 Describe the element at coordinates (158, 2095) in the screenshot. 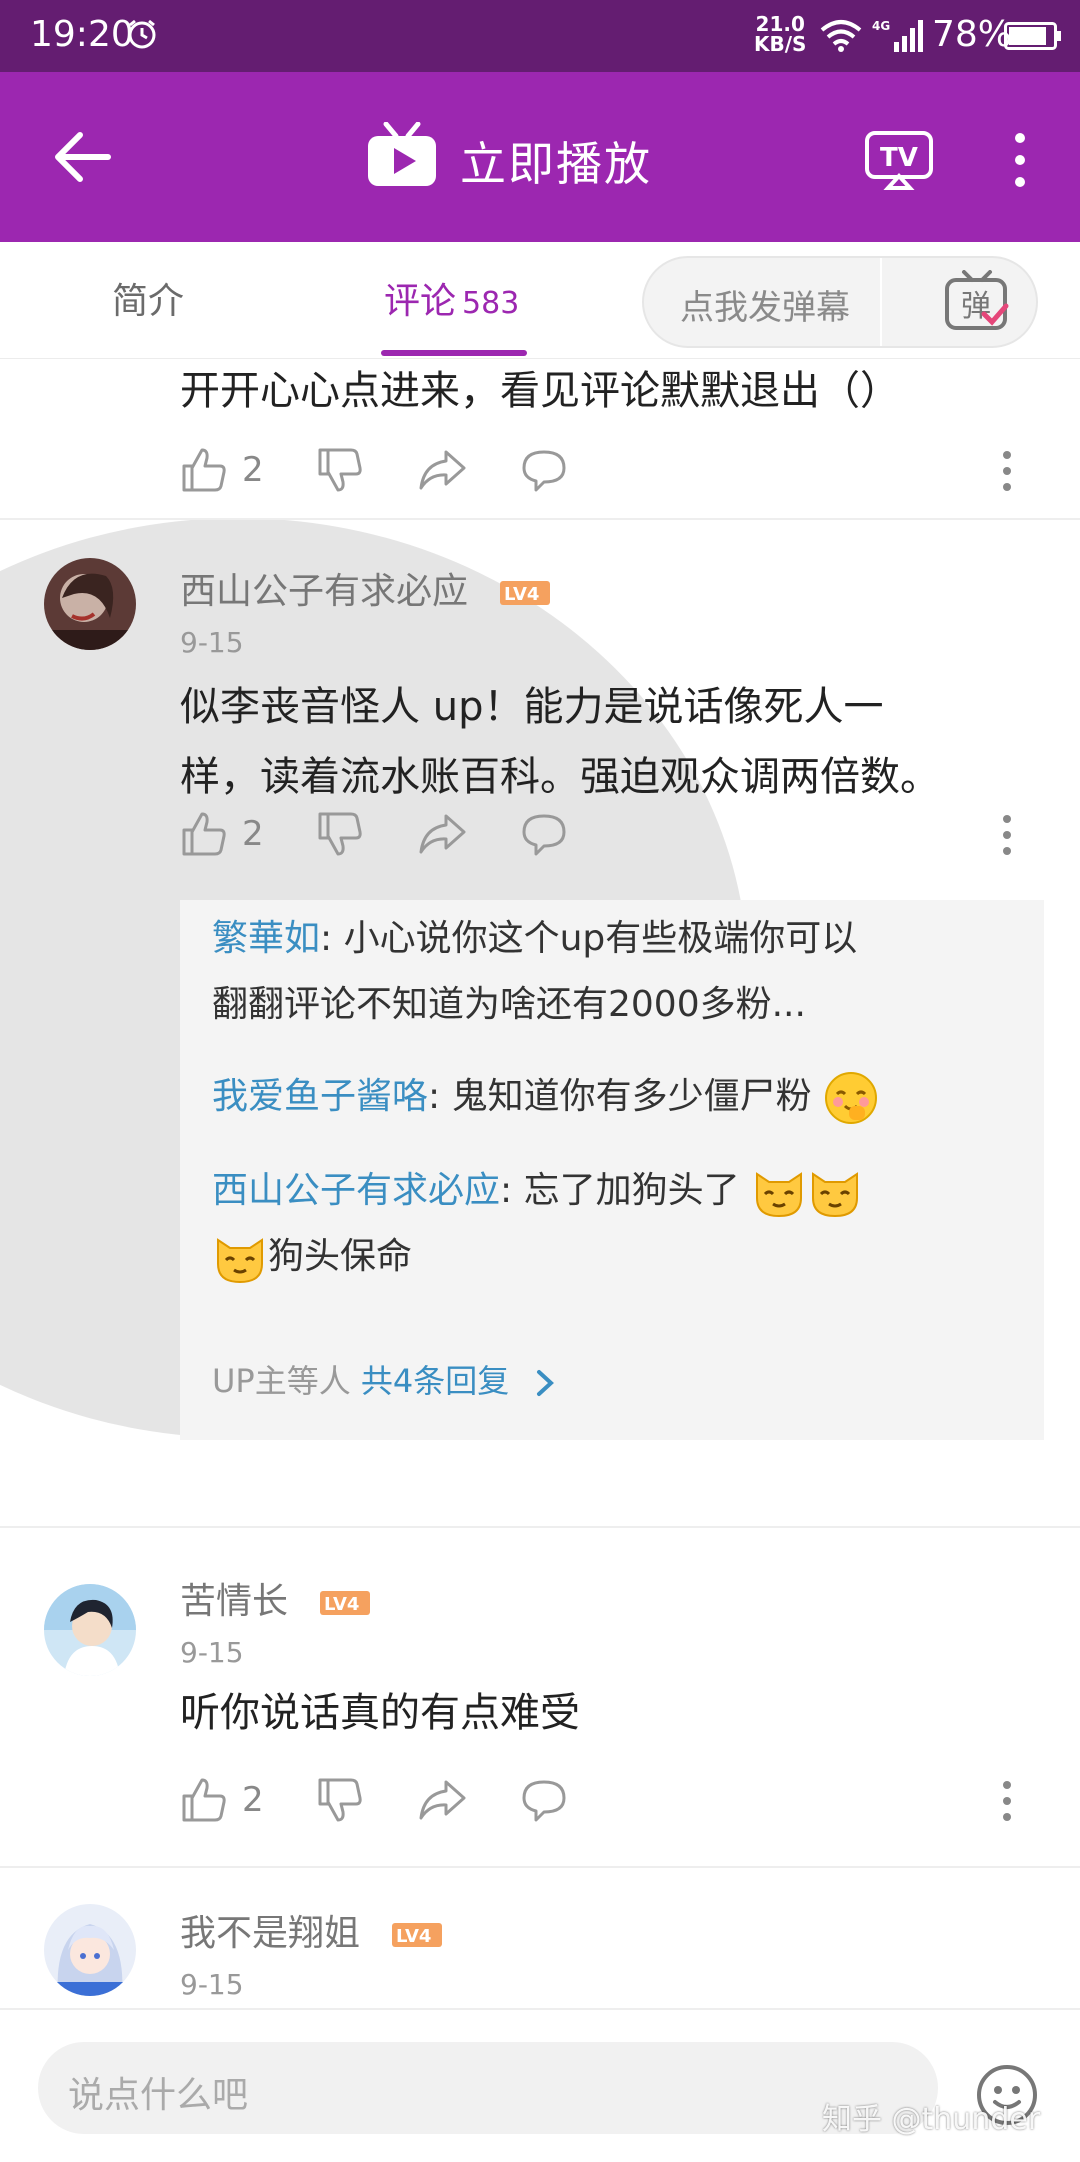

I see `comment-input-placeholder: 说点什么吧` at that location.